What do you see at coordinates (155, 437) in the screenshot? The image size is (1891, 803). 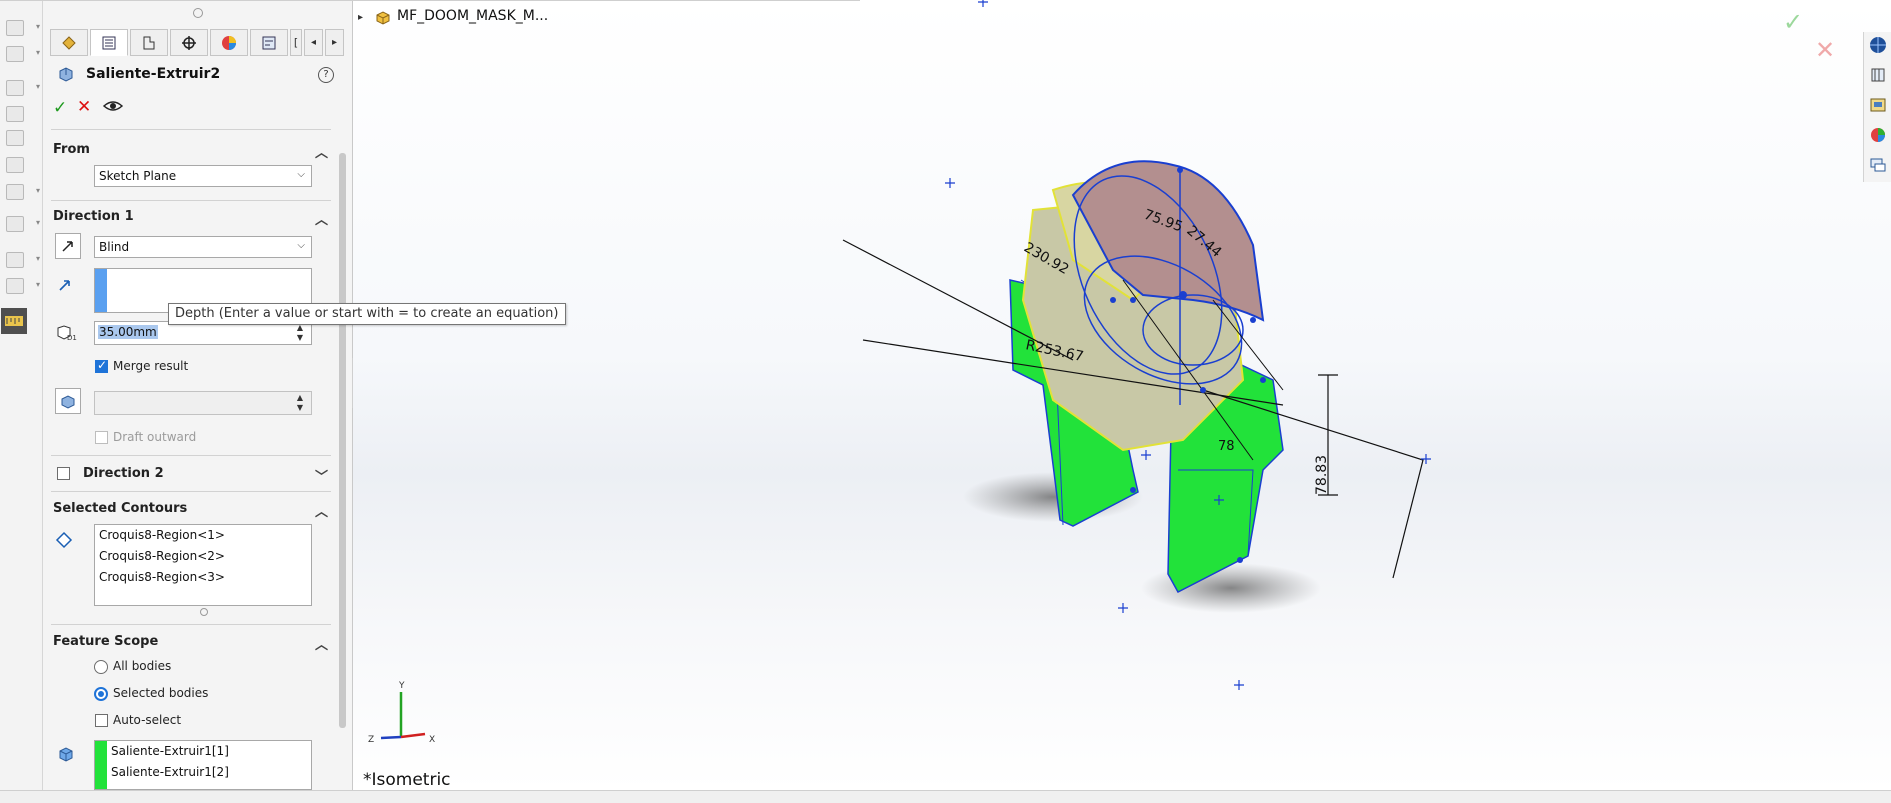 I see `draft-outward-label: Draft outward` at bounding box center [155, 437].